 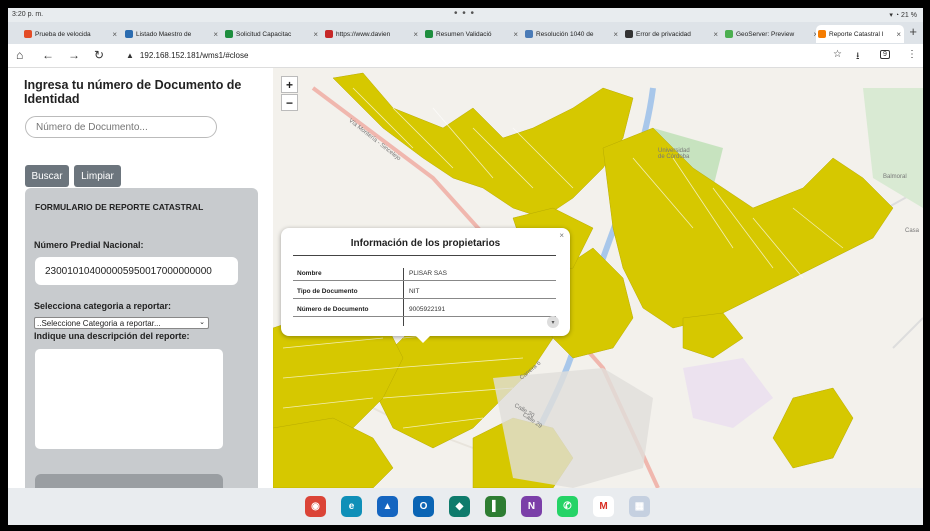 I want to click on tab-count-icon: 9, so click(x=885, y=54).